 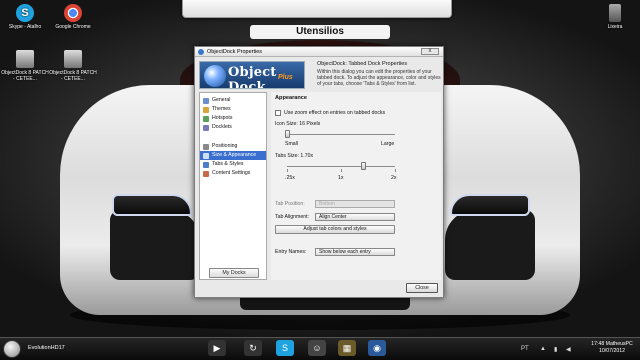 What do you see at coordinates (598, 344) in the screenshot?
I see `clock-time: 17:48` at bounding box center [598, 344].